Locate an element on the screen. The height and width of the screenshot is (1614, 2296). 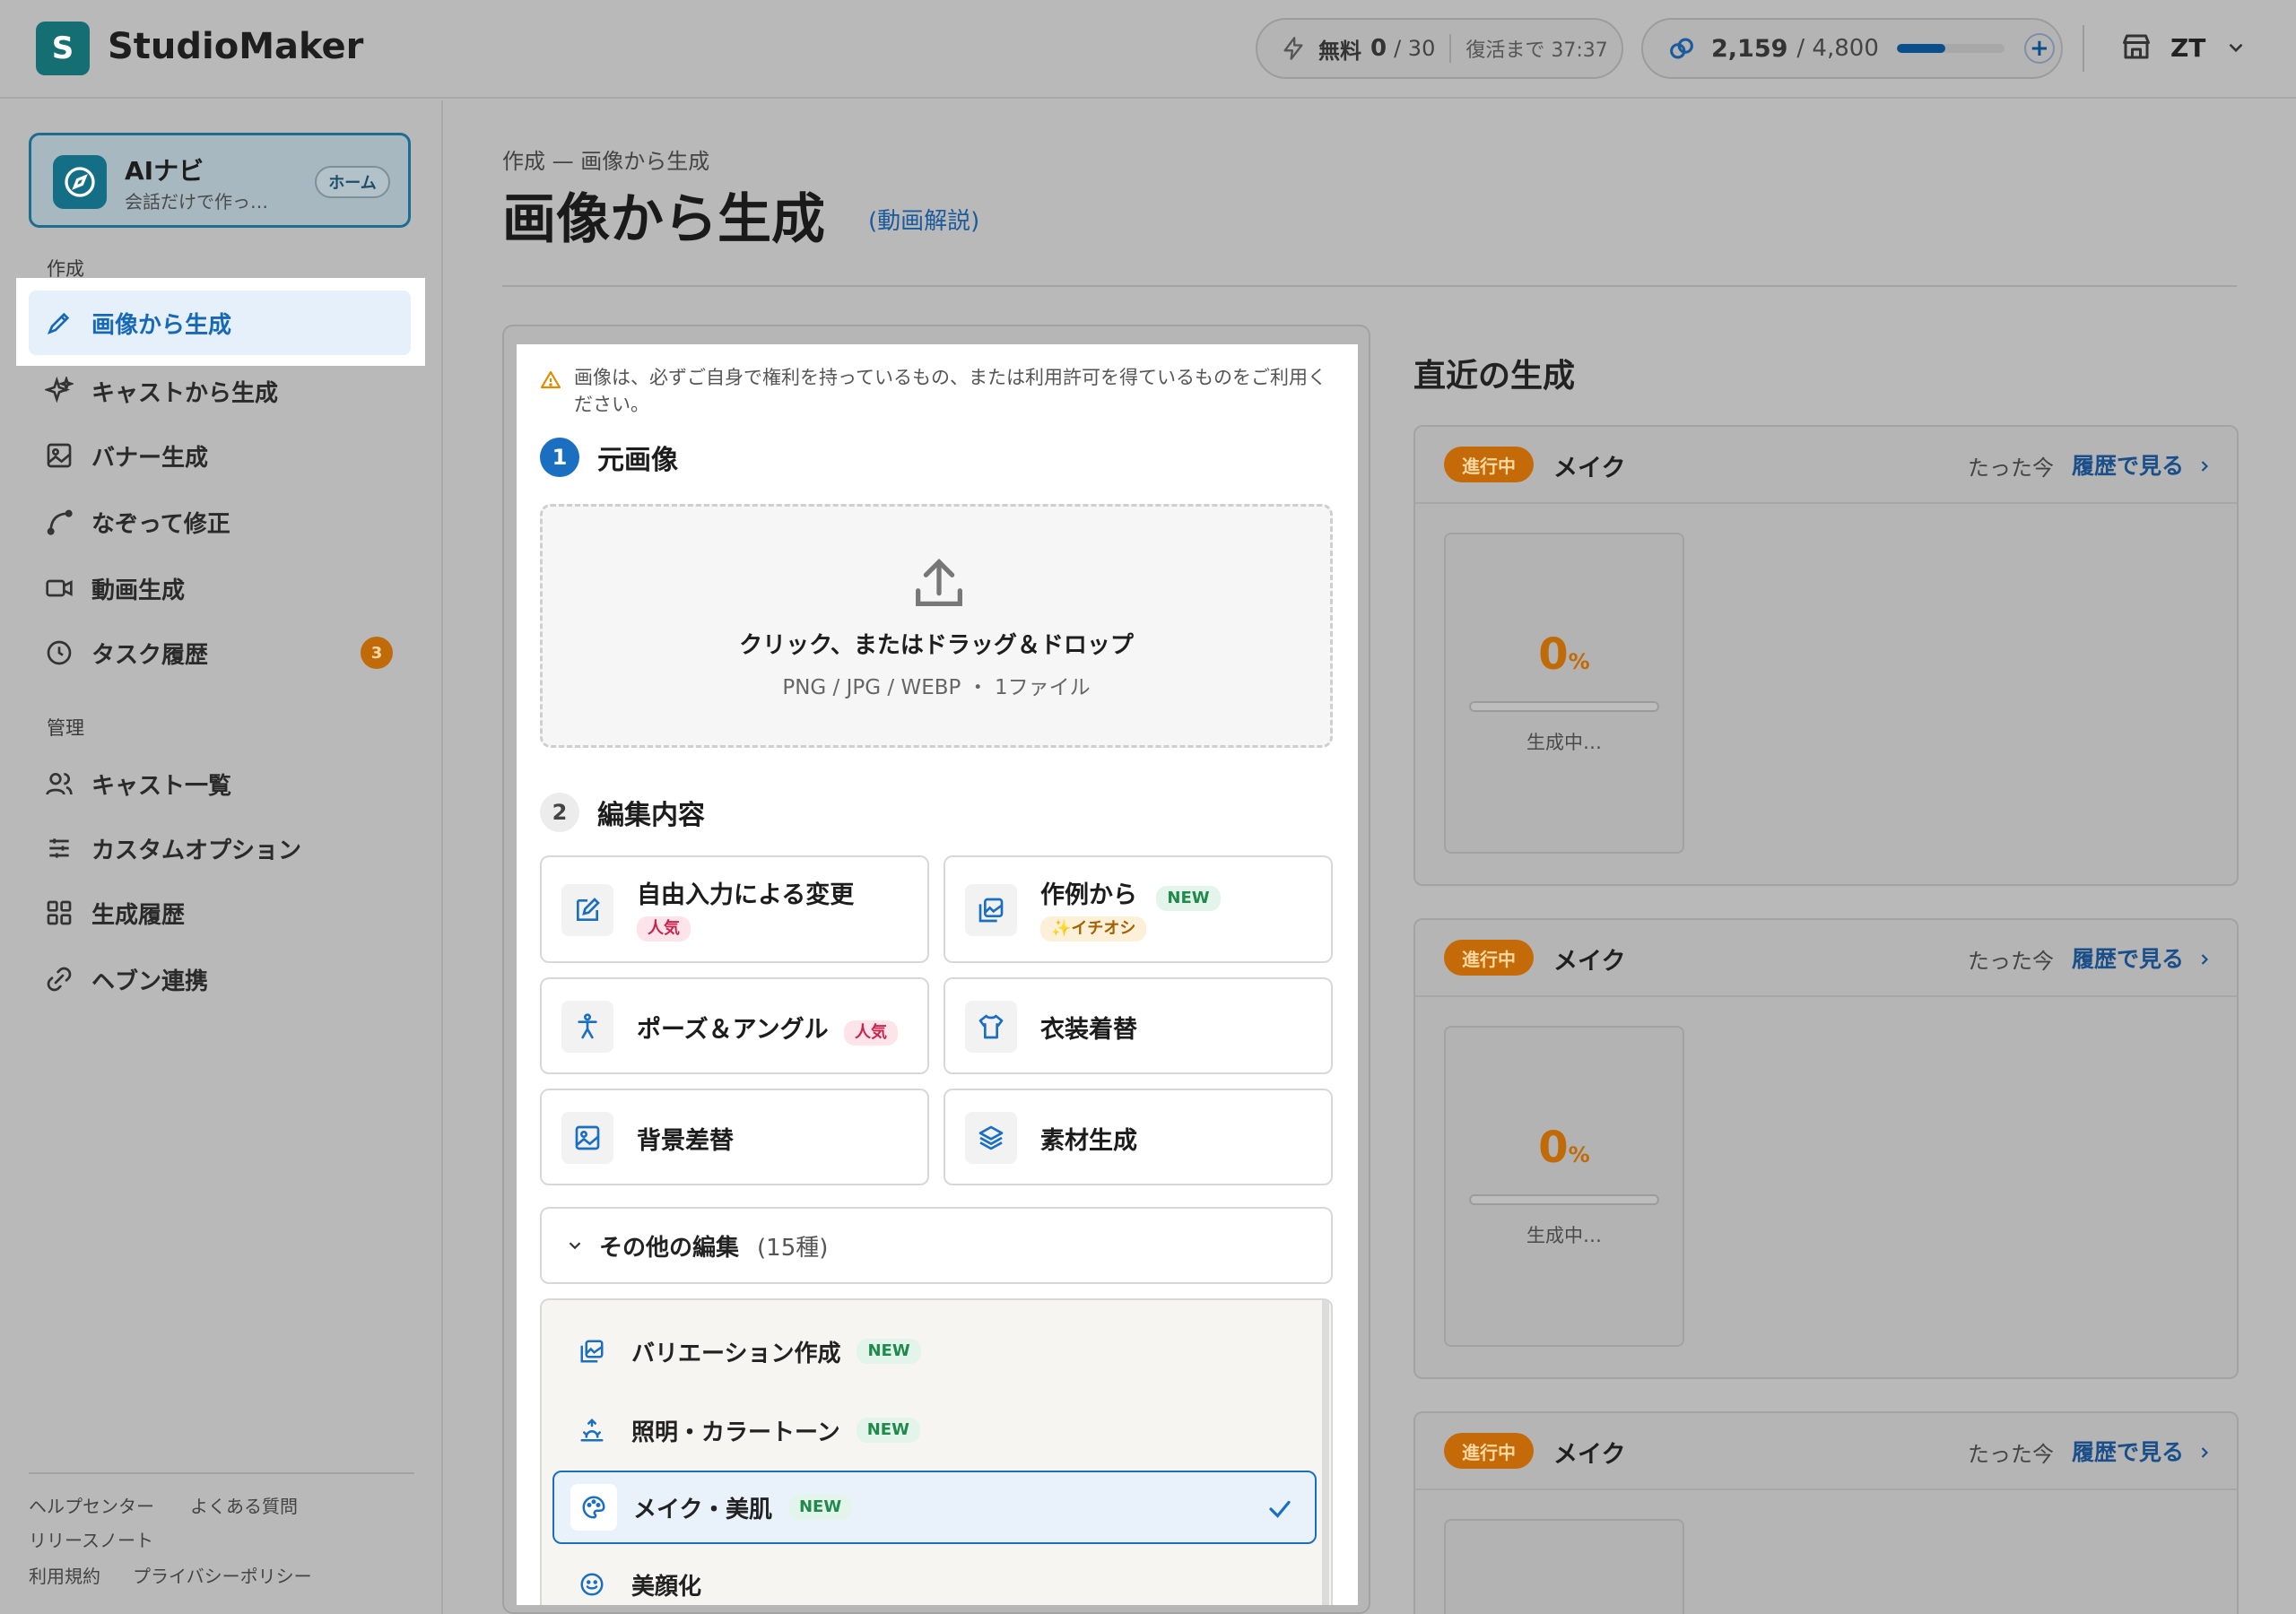
breadcrumb: 作成 — 画像から生成 is located at coordinates (606, 161).